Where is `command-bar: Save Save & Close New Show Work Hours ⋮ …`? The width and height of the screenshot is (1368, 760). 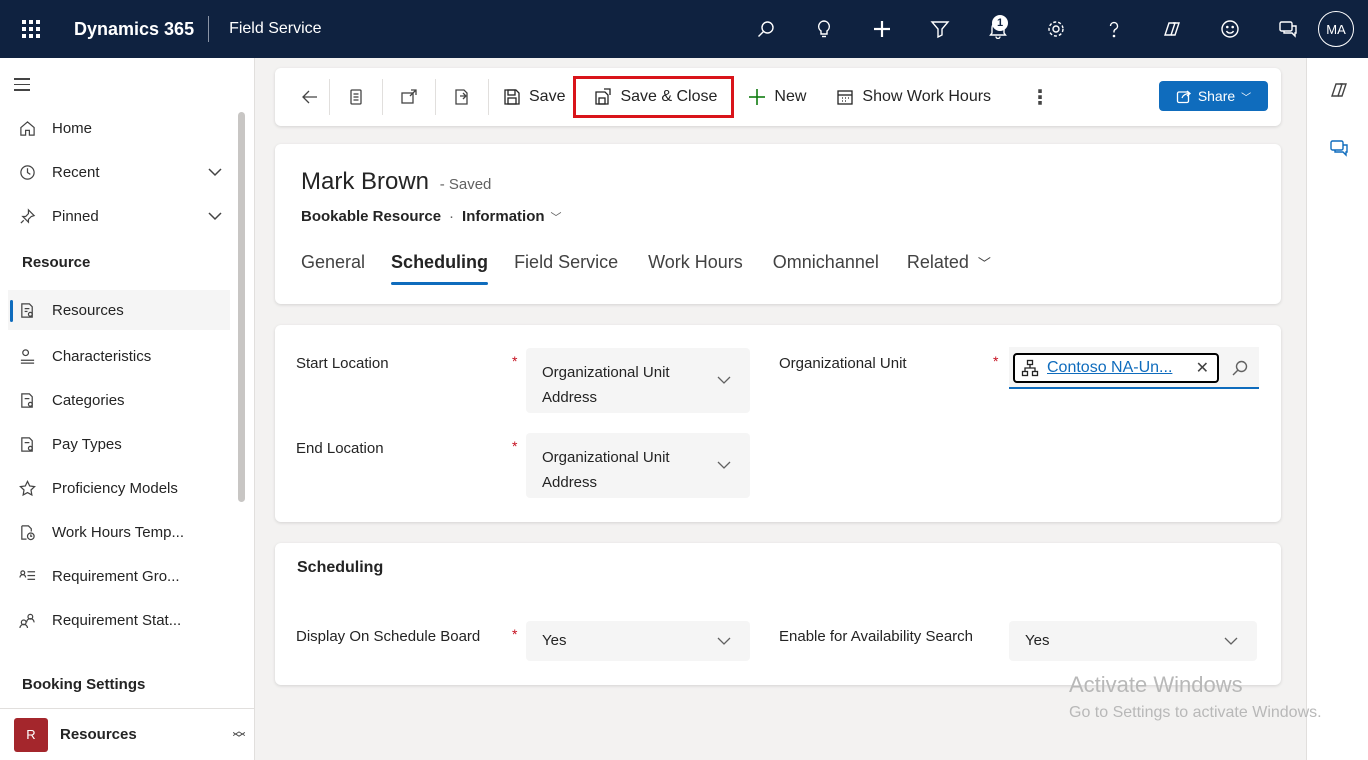 command-bar: Save Save & Close New Show Work Hours ⋮ … is located at coordinates (778, 97).